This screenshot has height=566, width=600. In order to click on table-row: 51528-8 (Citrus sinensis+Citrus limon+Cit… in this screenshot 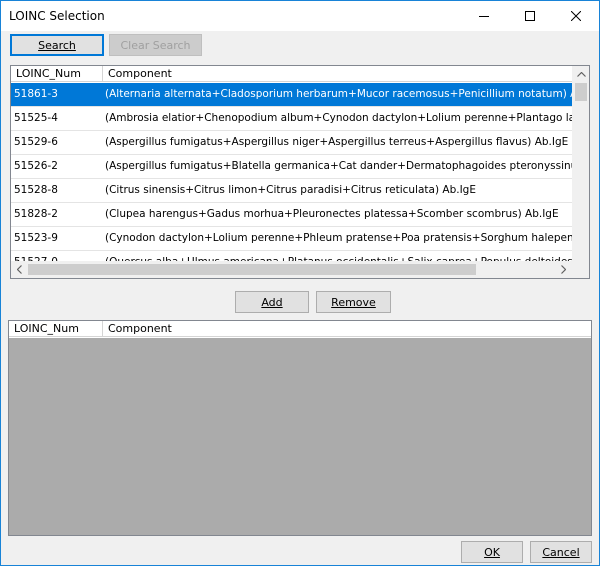, I will do `click(291, 191)`.